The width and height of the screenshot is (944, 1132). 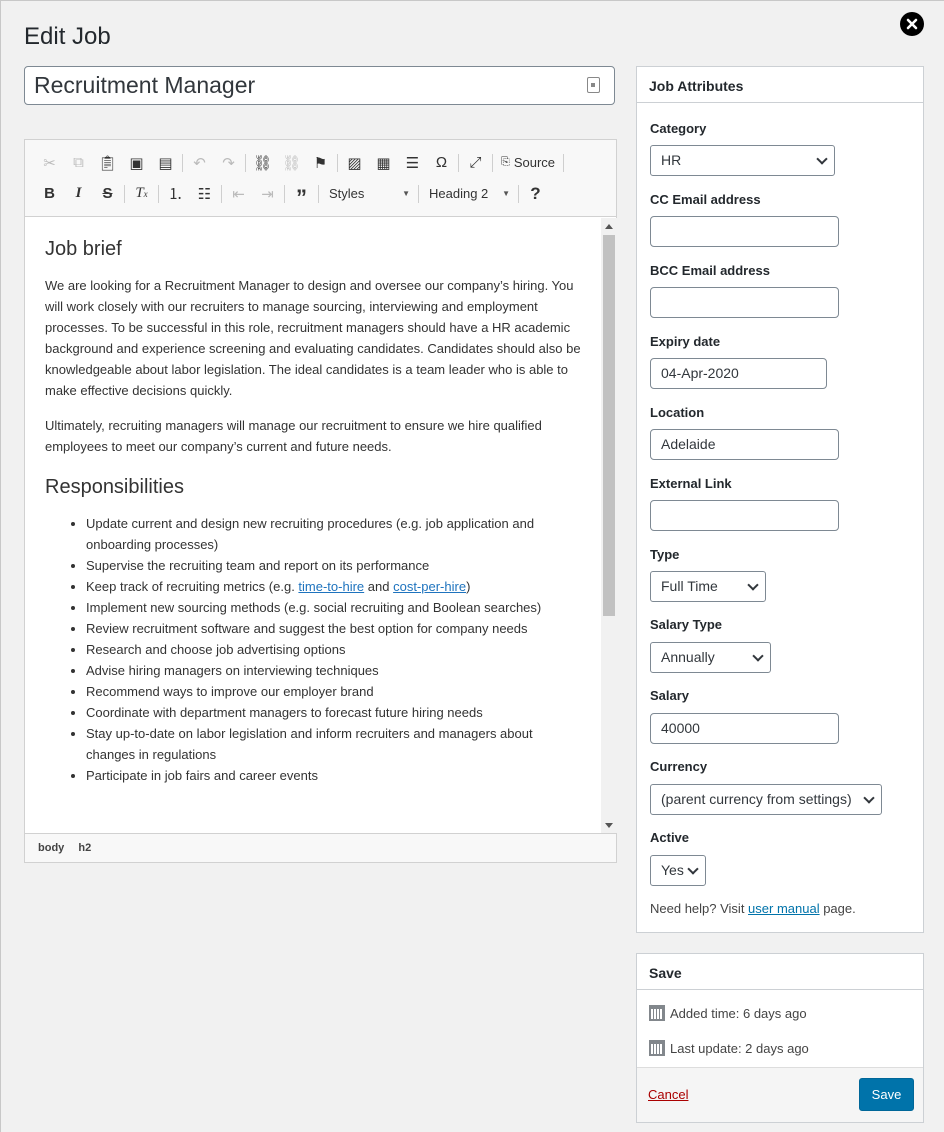 What do you see at coordinates (609, 425) in the screenshot?
I see `scroll-thumb` at bounding box center [609, 425].